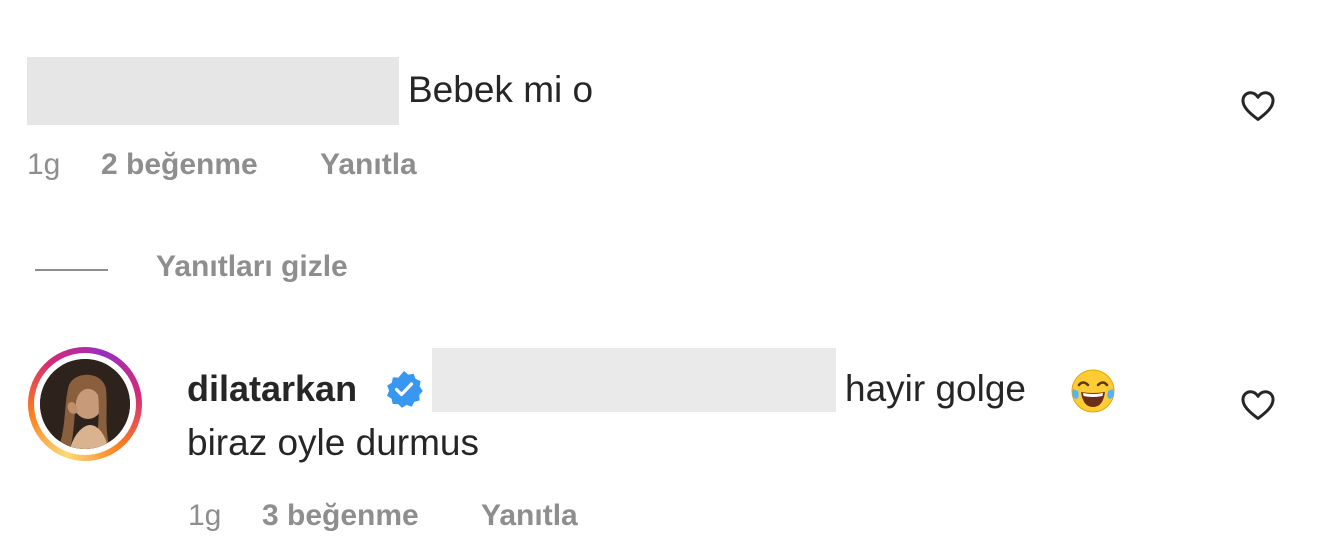 Image resolution: width=1330 pixels, height=555 pixels. What do you see at coordinates (340, 516) in the screenshot?
I see `comment-likes-link: 3 beğenme` at bounding box center [340, 516].